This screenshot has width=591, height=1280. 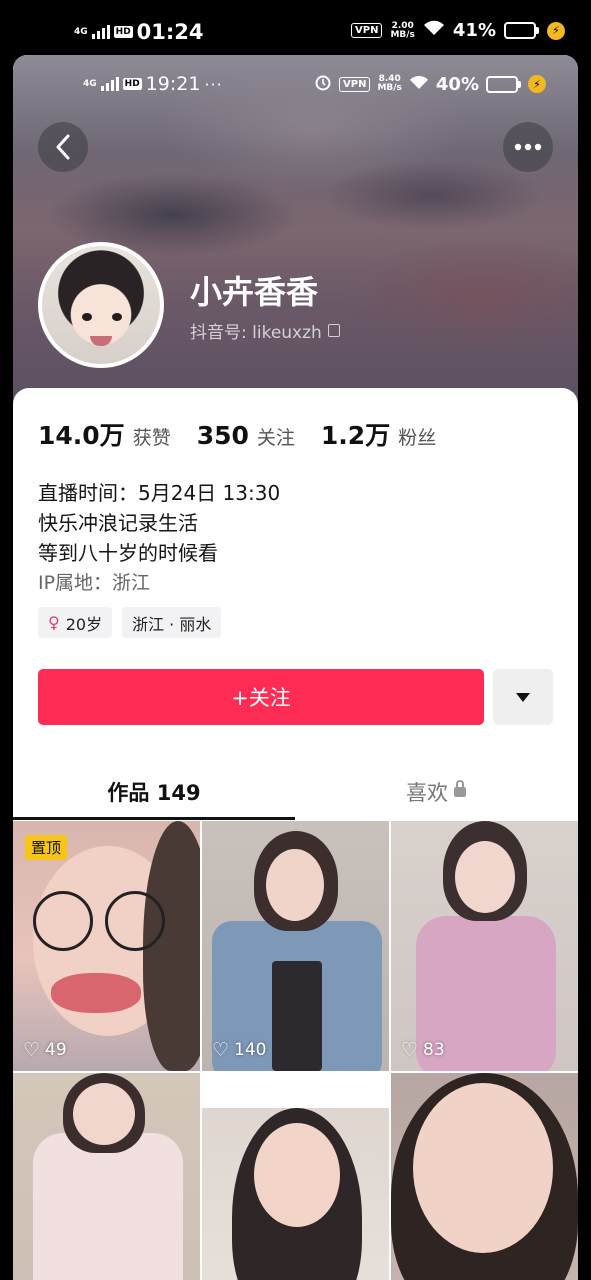 I want to click on avatar, so click(x=101, y=305).